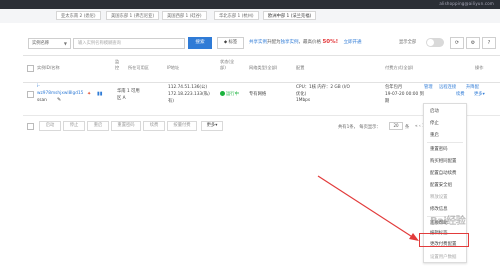 The height and width of the screenshot is (266, 500). I want to click on batch-renew-button: 续费, so click(154, 126).